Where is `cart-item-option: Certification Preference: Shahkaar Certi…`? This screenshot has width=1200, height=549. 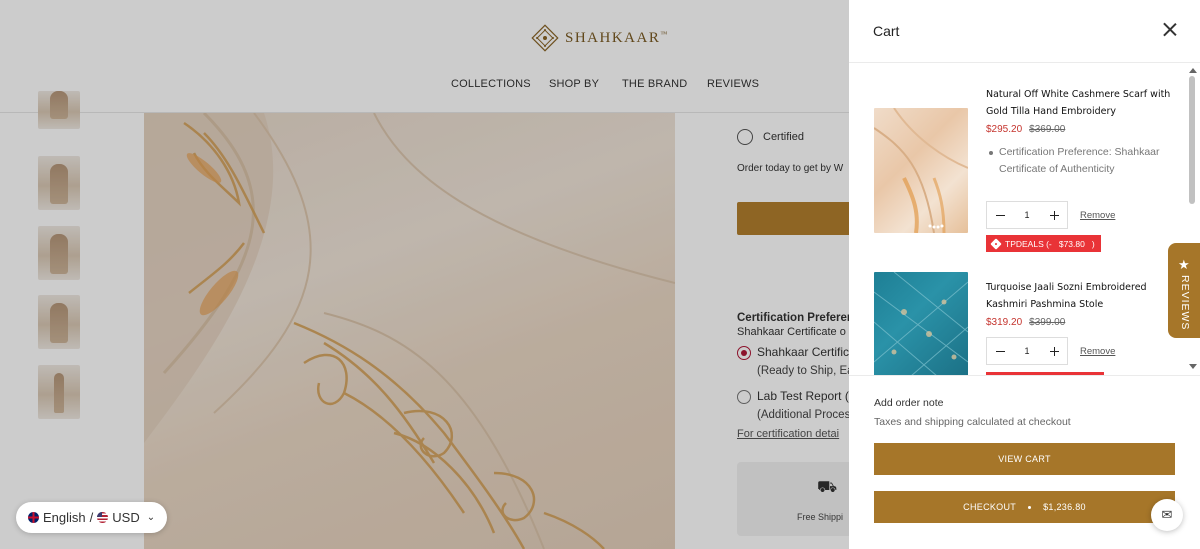
cart-item-option: Certification Preference: Shahkaar Certi… is located at coordinates (1079, 161).